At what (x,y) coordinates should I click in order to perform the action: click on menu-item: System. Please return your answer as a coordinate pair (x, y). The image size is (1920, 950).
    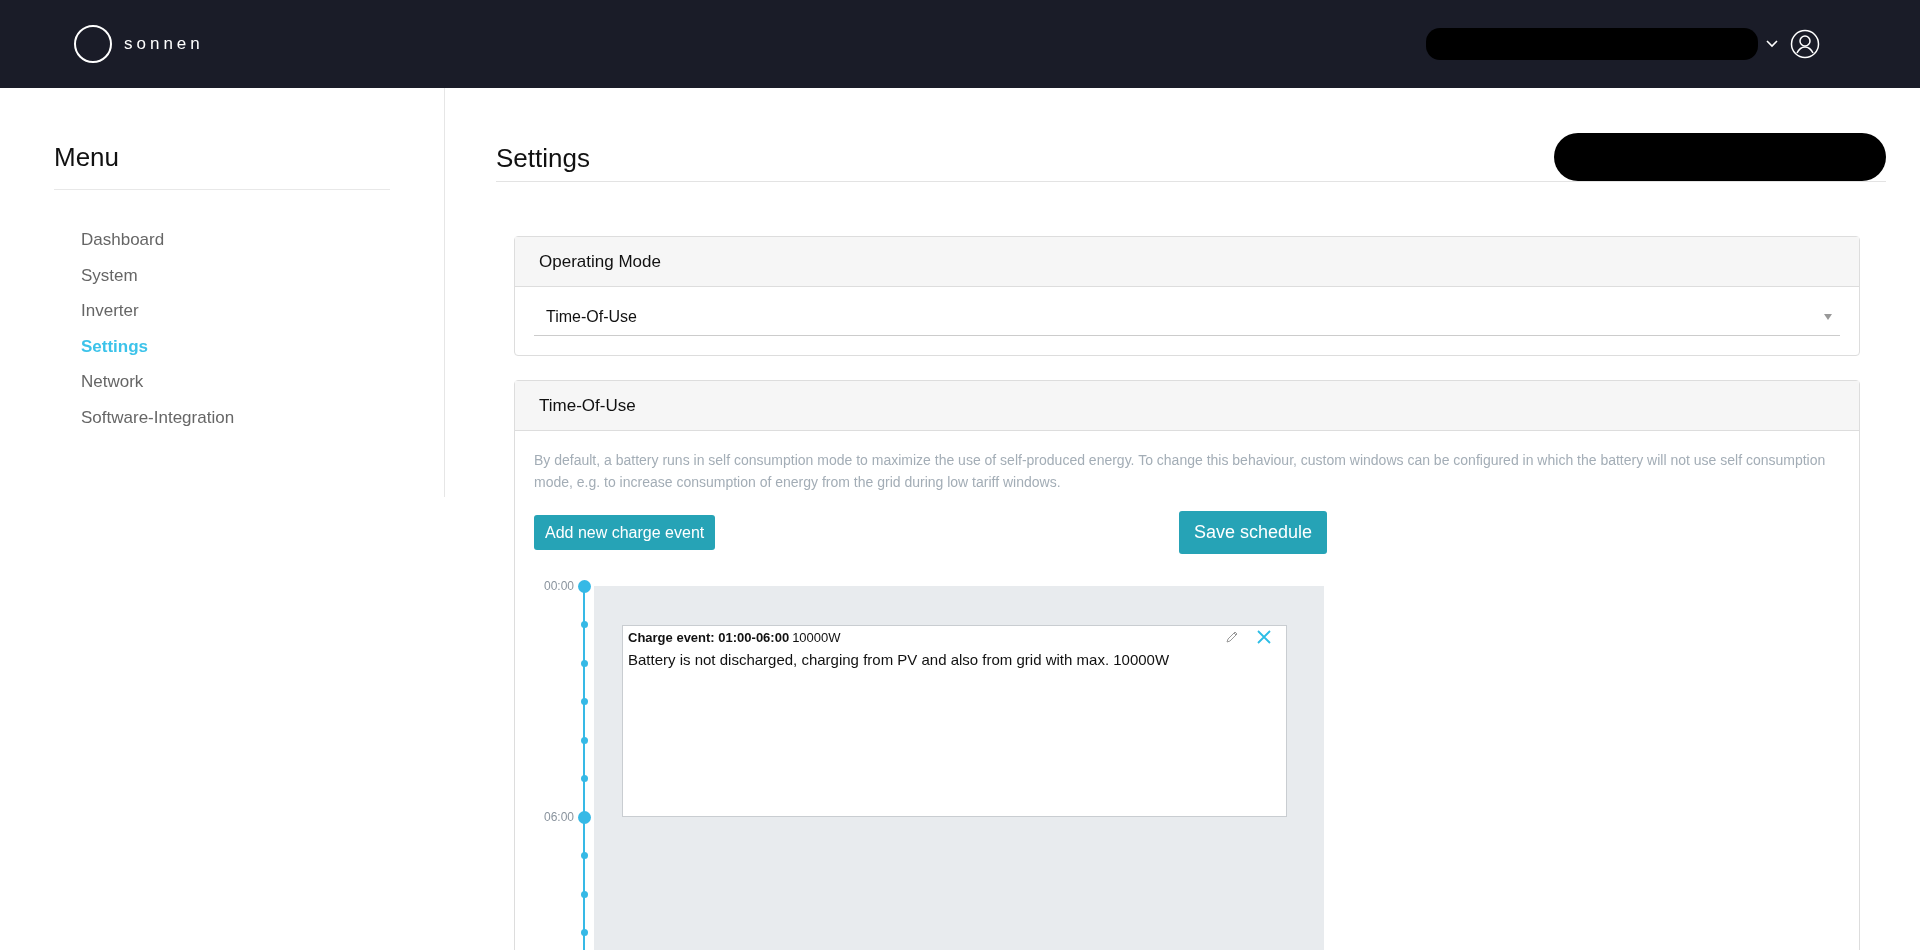
    Looking at the image, I should click on (262, 275).